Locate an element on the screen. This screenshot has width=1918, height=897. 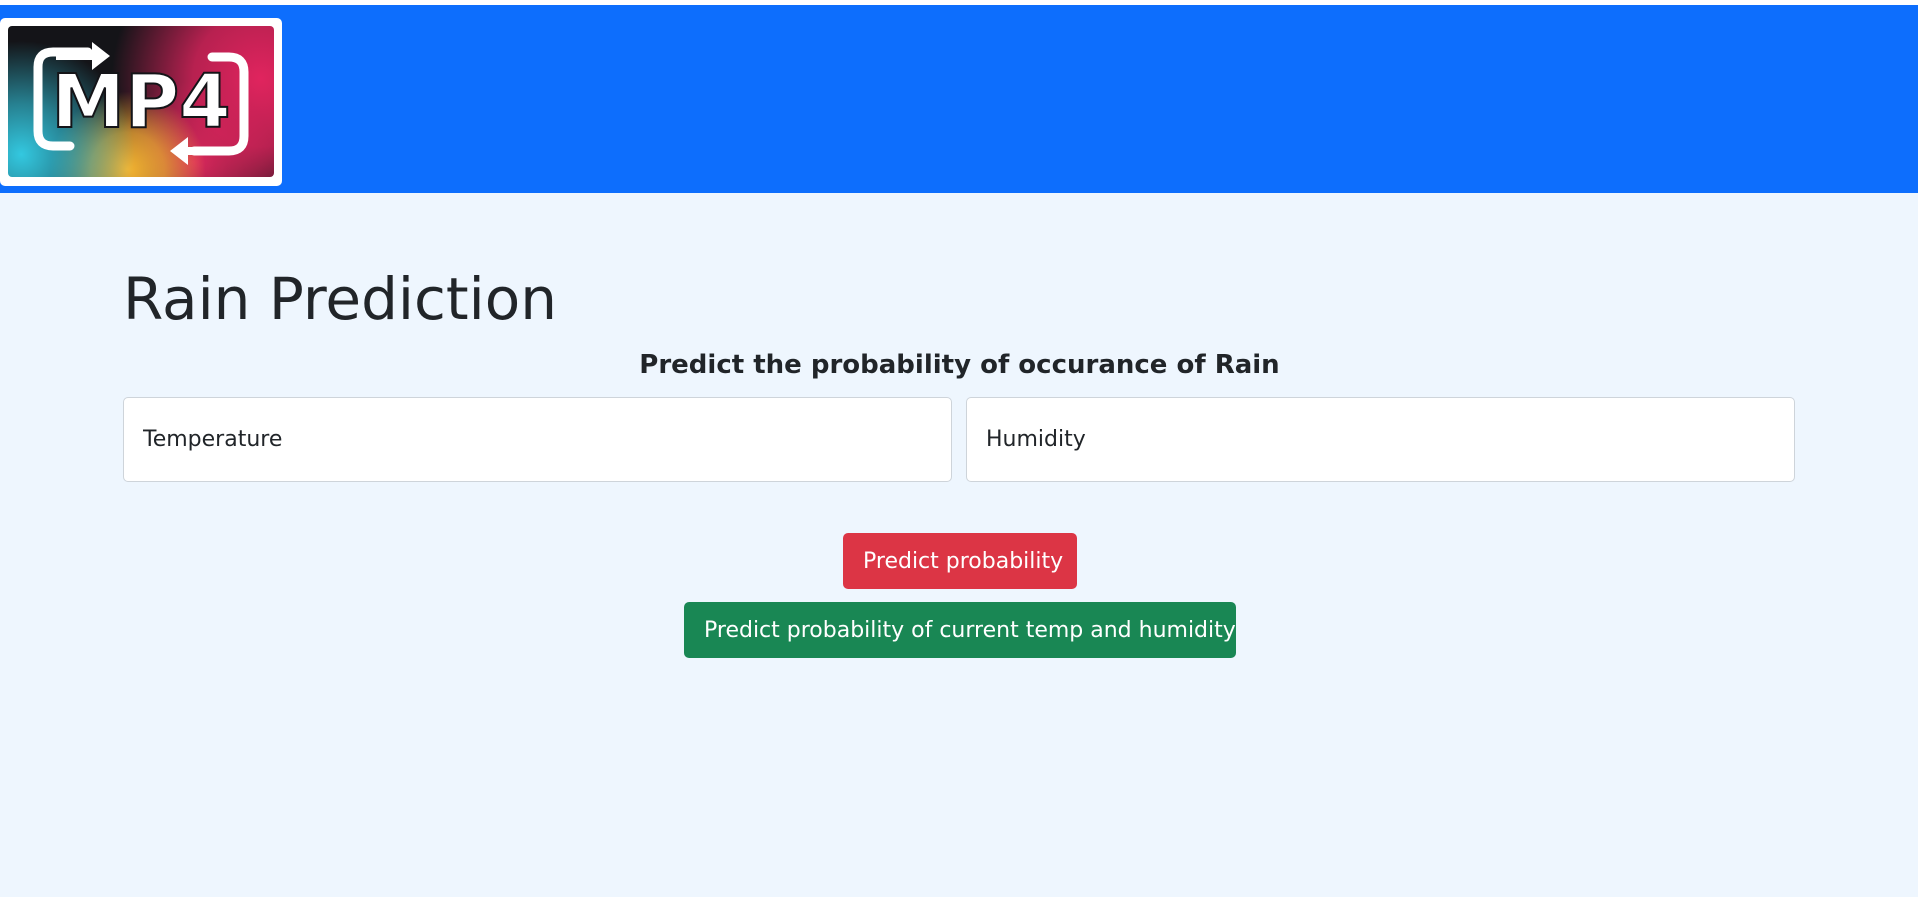
mp4-logo-icon: MP4 is located at coordinates (141, 101).